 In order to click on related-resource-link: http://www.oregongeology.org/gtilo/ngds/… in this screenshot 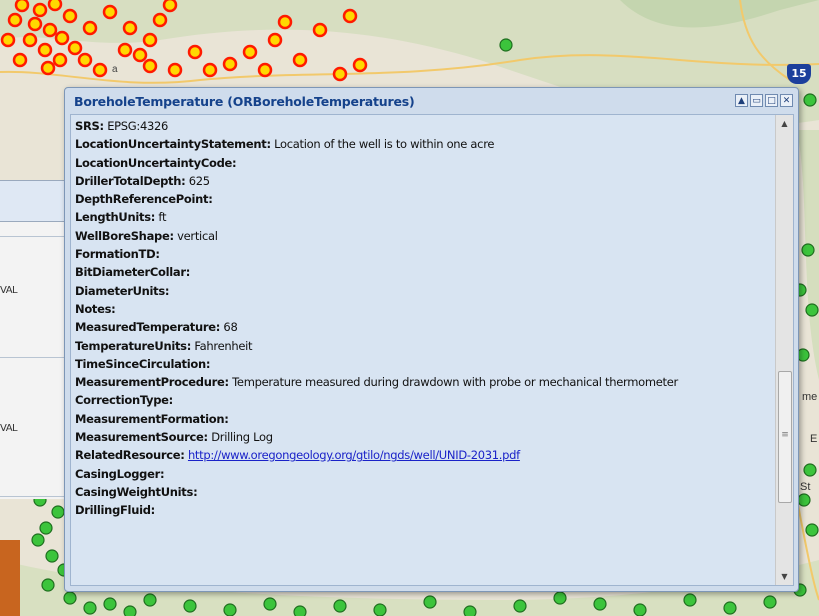, I will do `click(354, 455)`.